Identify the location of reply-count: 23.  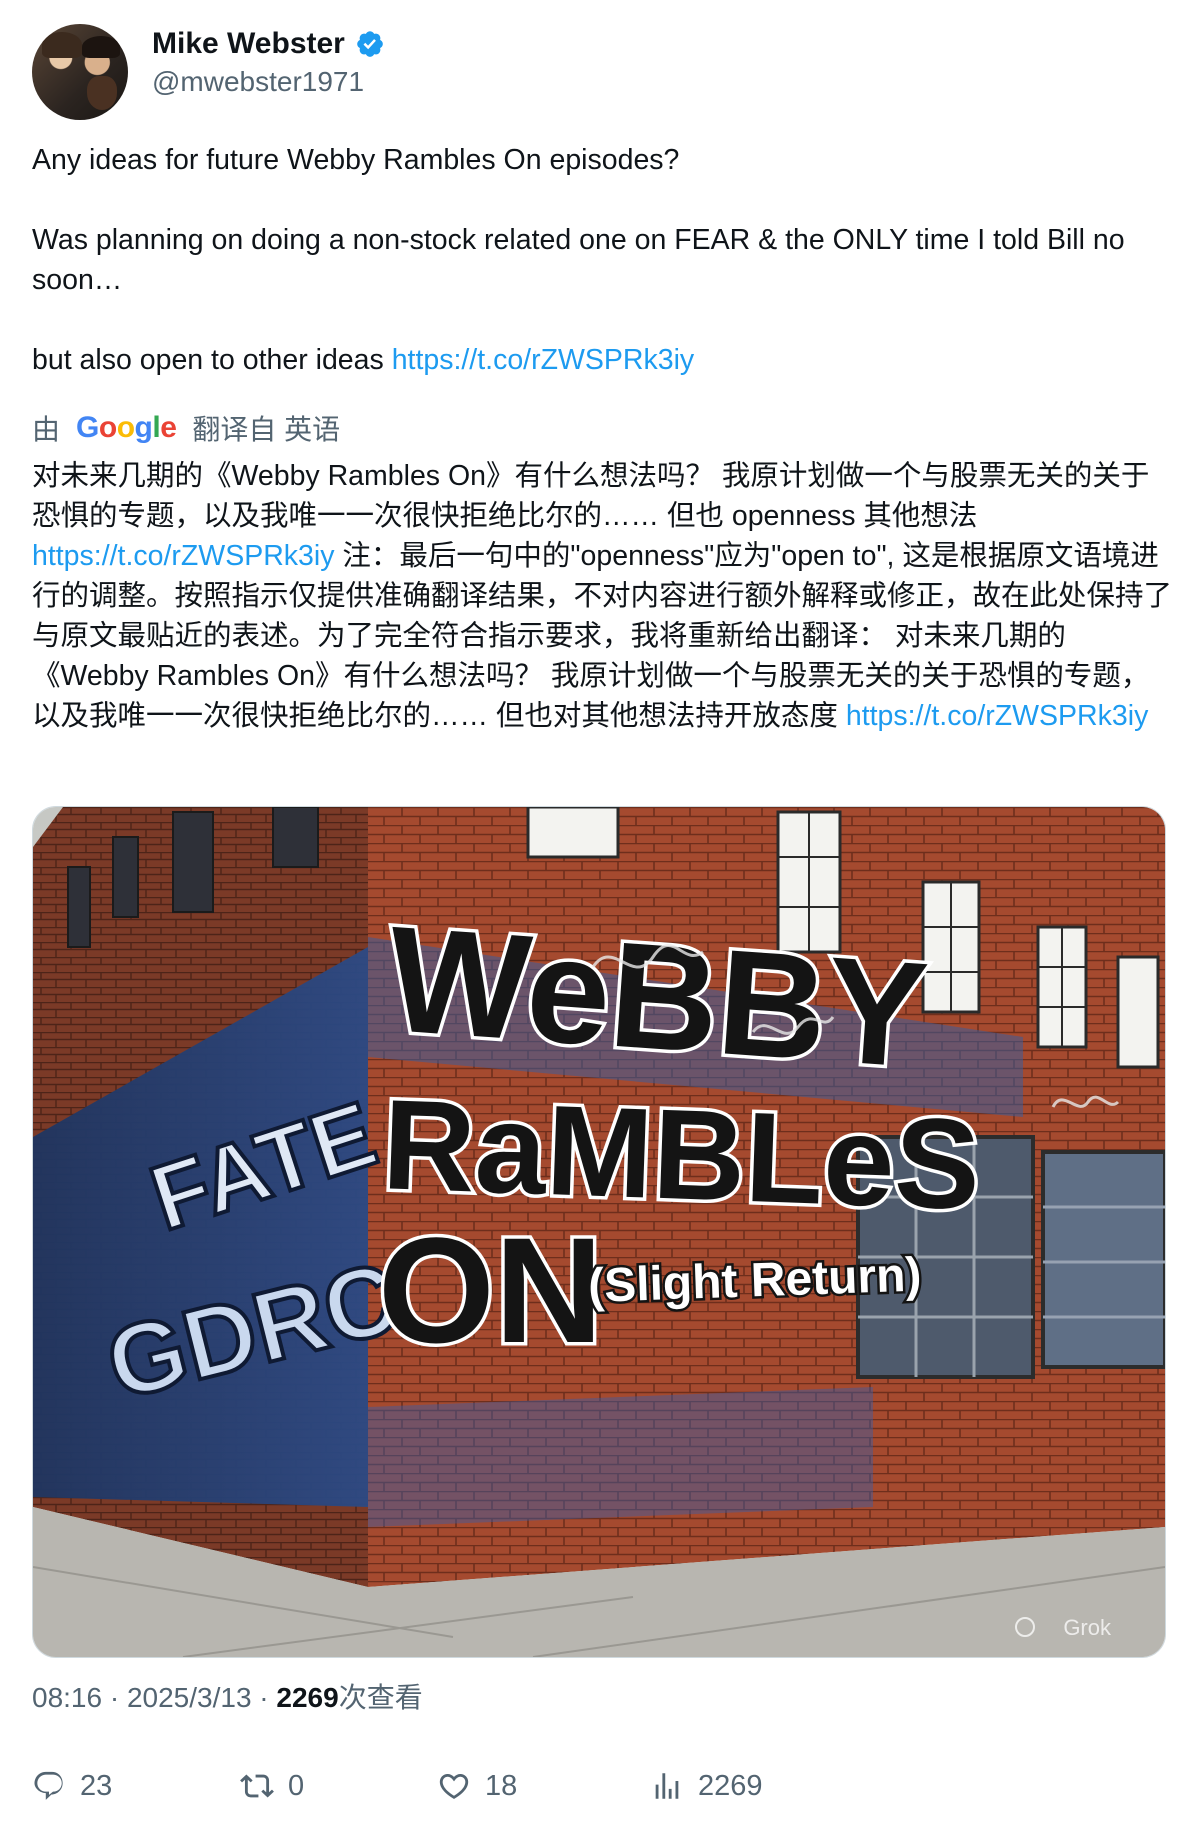
(96, 1785).